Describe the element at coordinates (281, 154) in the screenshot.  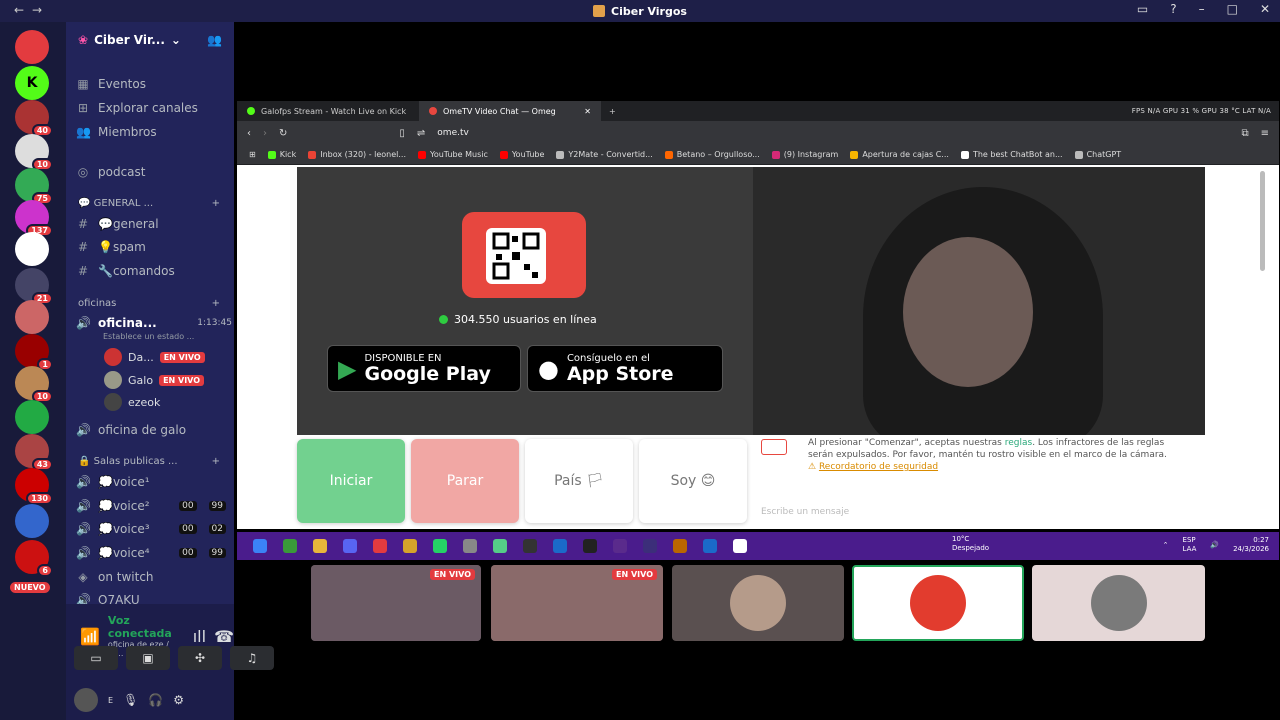
I see `bookmark-item: Kick` at that location.